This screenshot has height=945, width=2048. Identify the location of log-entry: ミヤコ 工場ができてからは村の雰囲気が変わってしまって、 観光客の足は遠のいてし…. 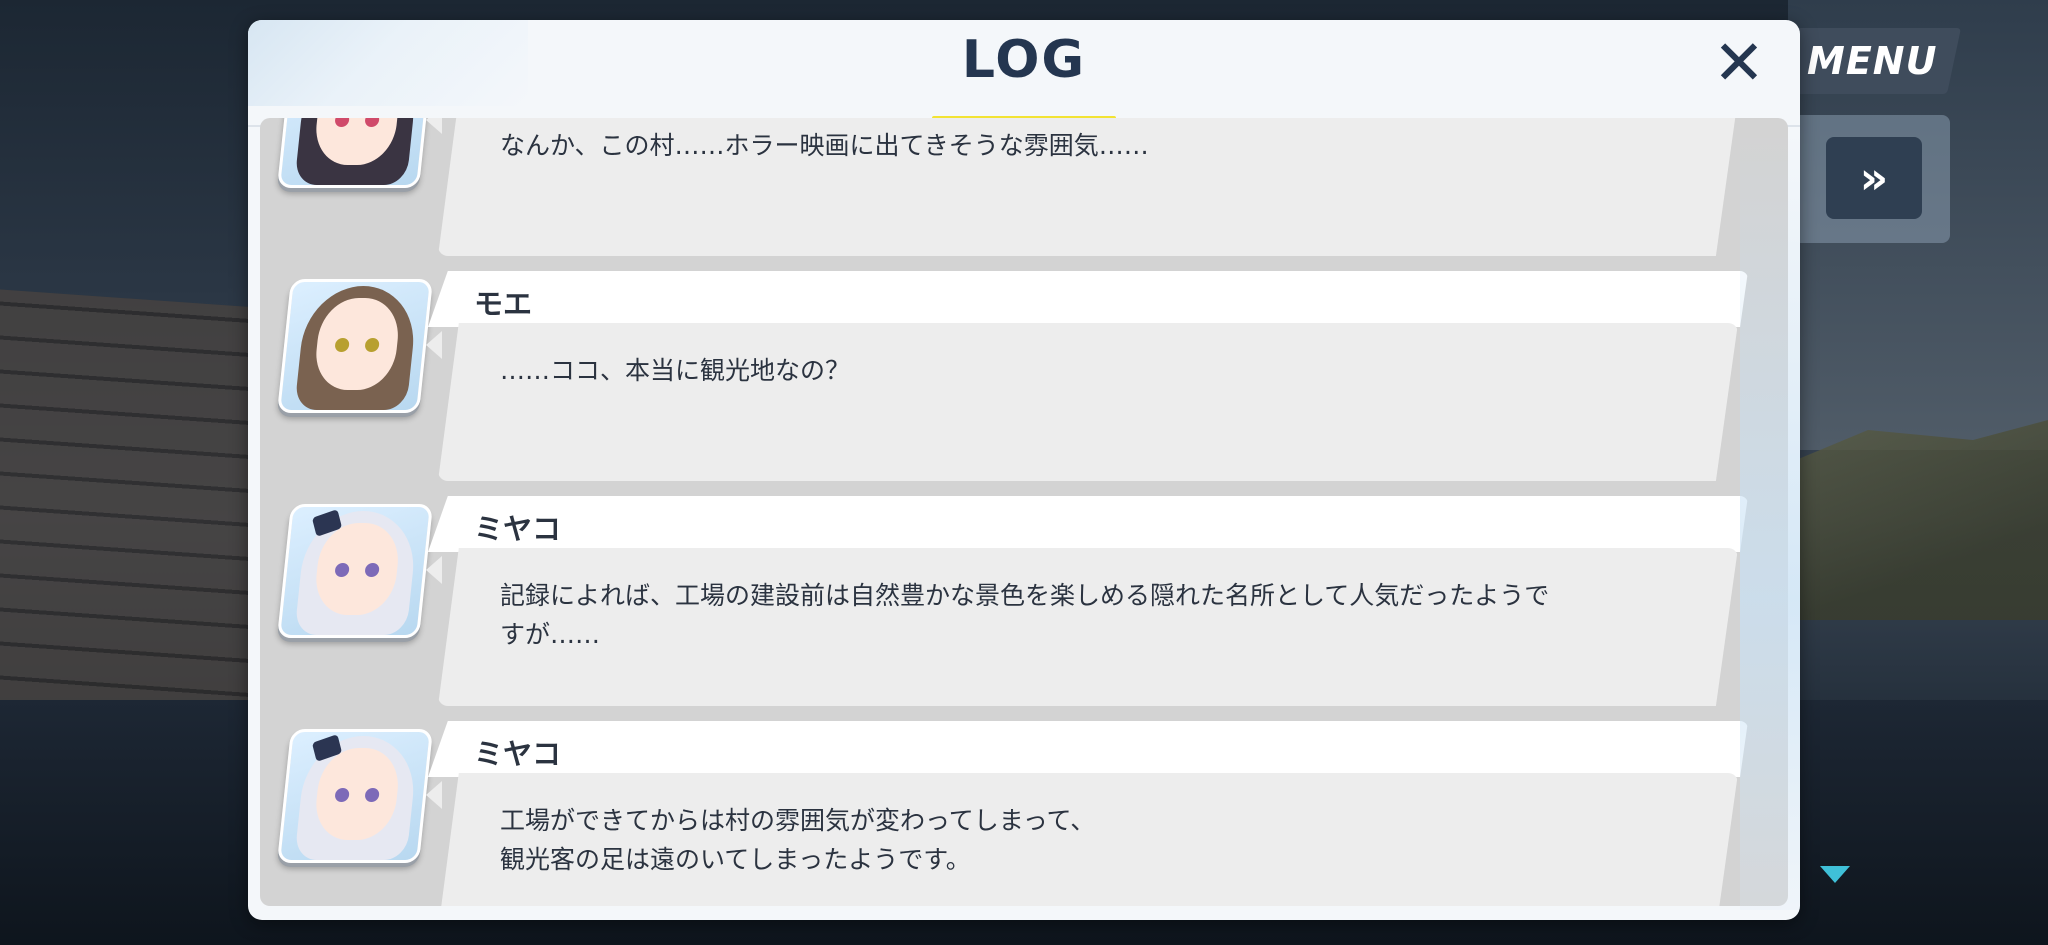
(1024, 813).